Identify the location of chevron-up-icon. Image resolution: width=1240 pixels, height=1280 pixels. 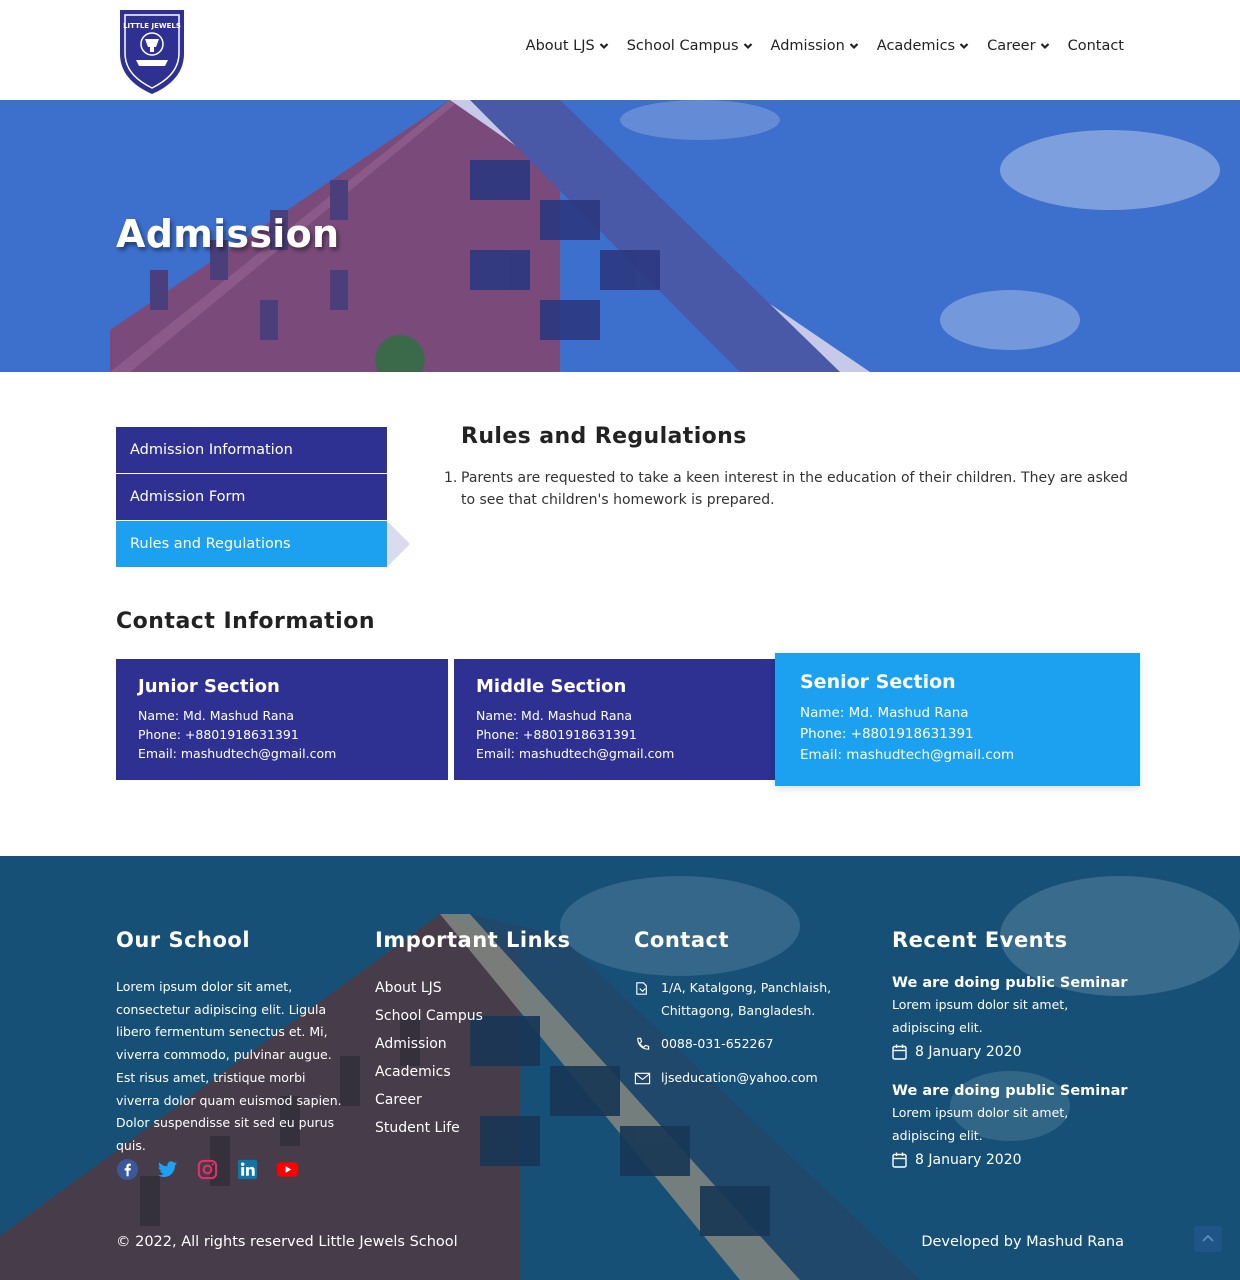
(1208, 1238).